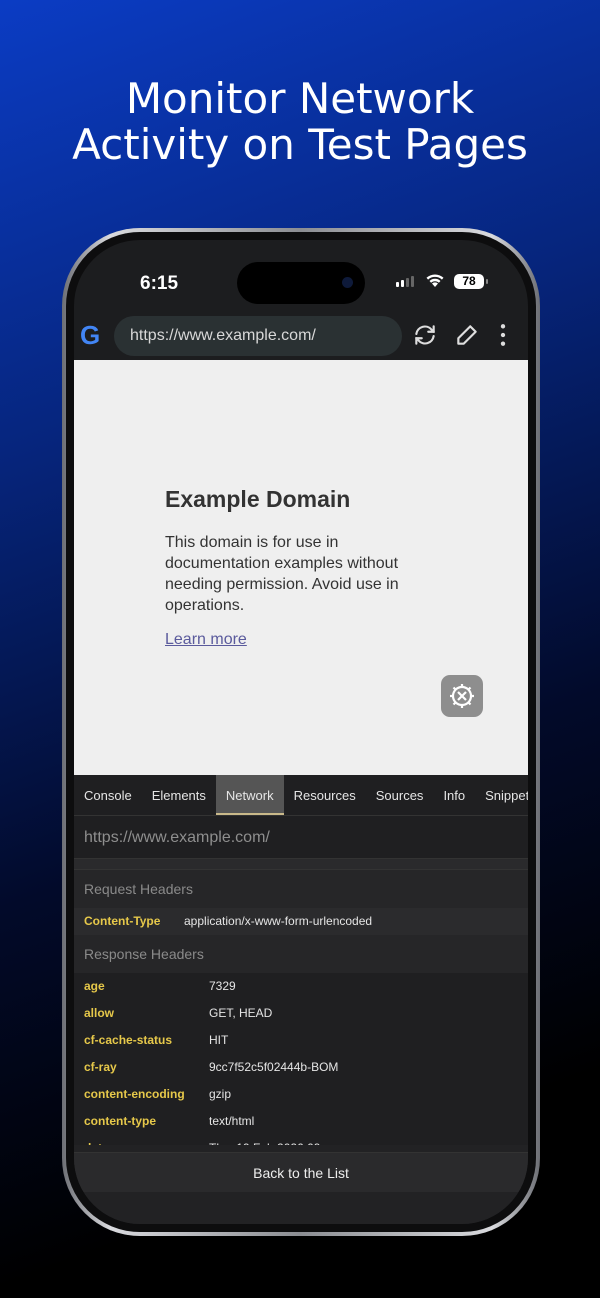 The width and height of the screenshot is (600, 1298). Describe the element at coordinates (108, 795) in the screenshot. I see `tab-console: Console` at that location.